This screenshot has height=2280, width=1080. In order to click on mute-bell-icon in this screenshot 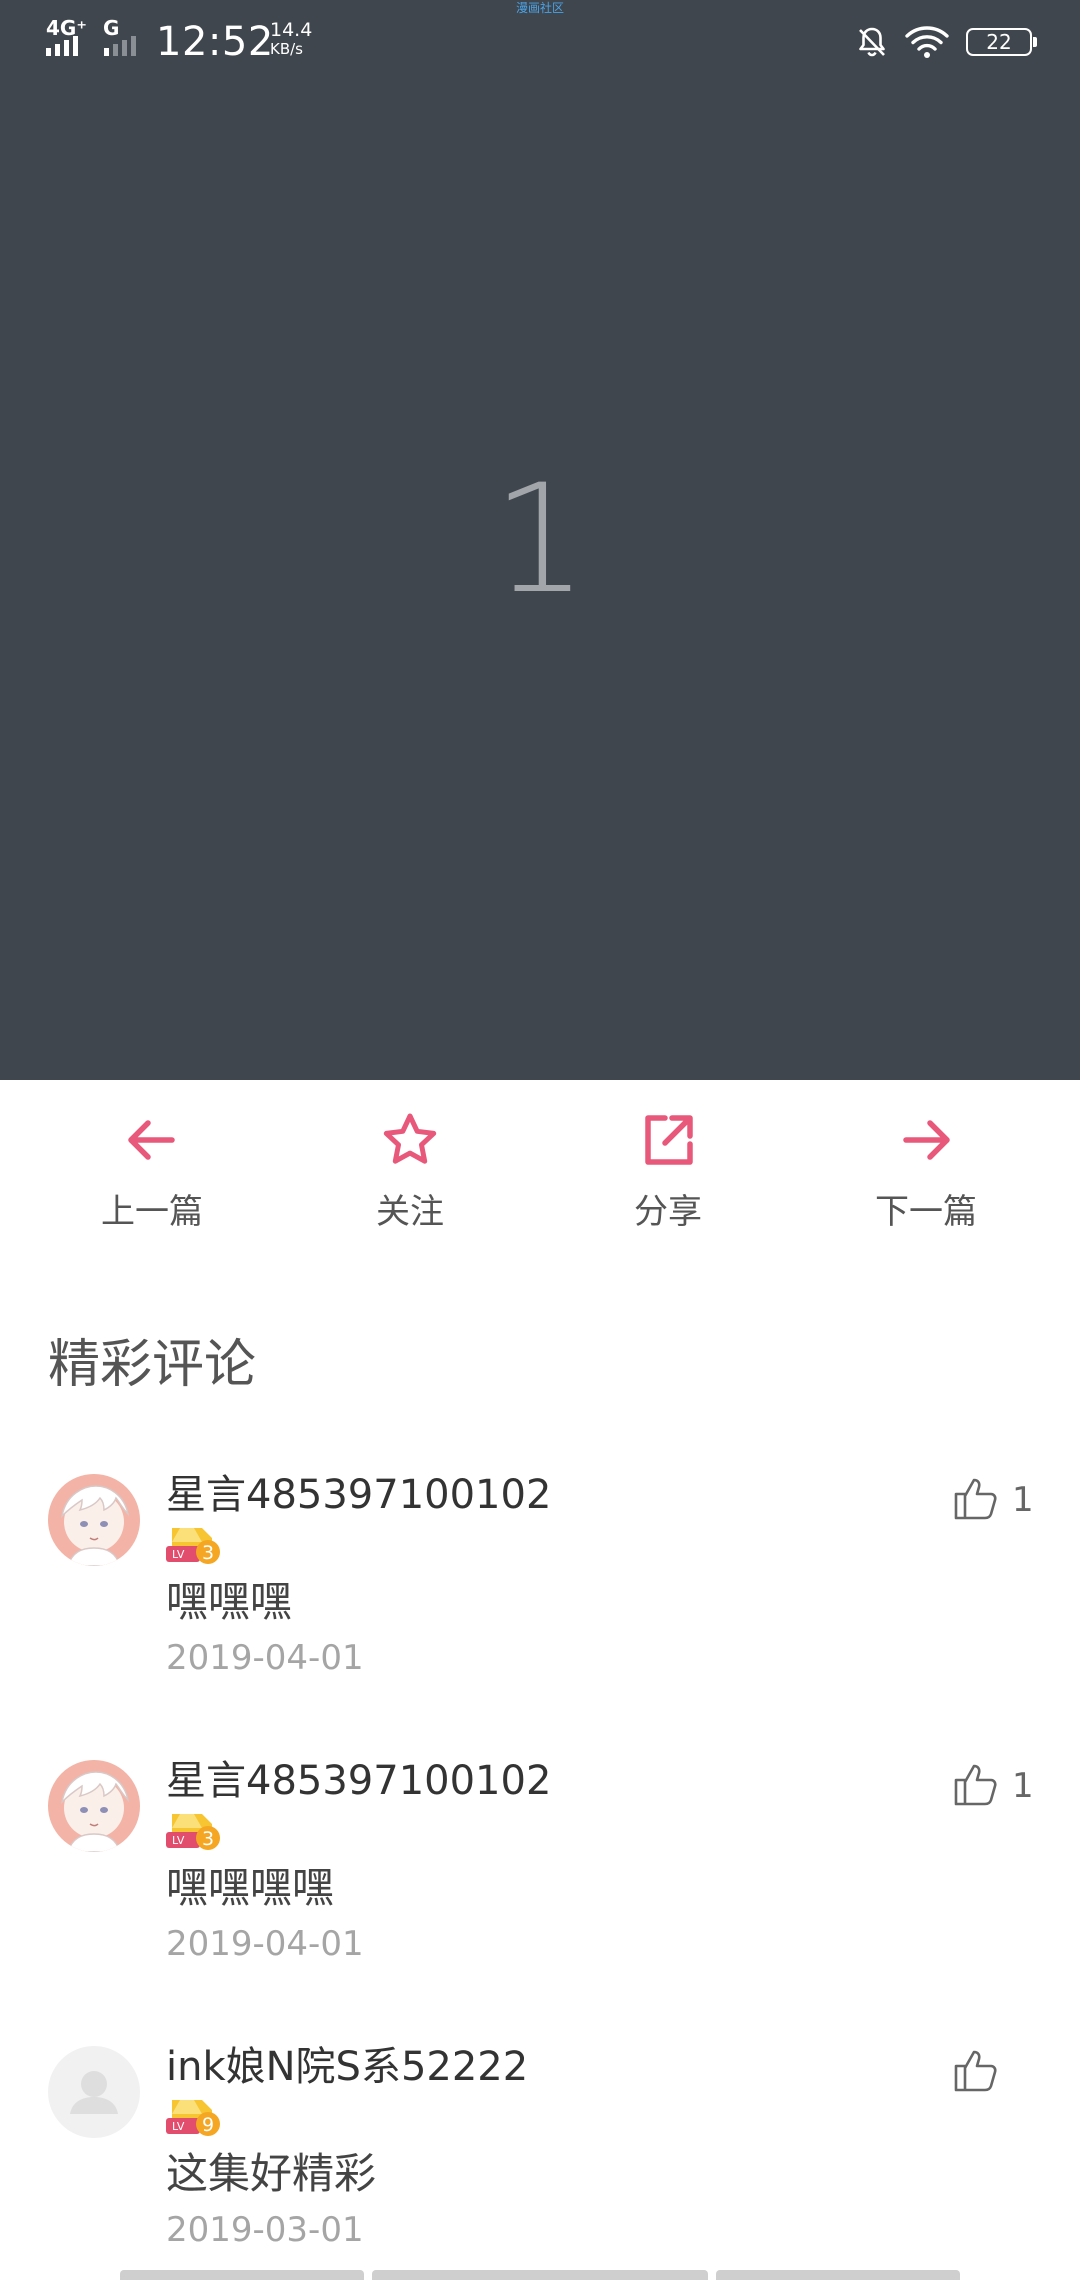, I will do `click(872, 42)`.